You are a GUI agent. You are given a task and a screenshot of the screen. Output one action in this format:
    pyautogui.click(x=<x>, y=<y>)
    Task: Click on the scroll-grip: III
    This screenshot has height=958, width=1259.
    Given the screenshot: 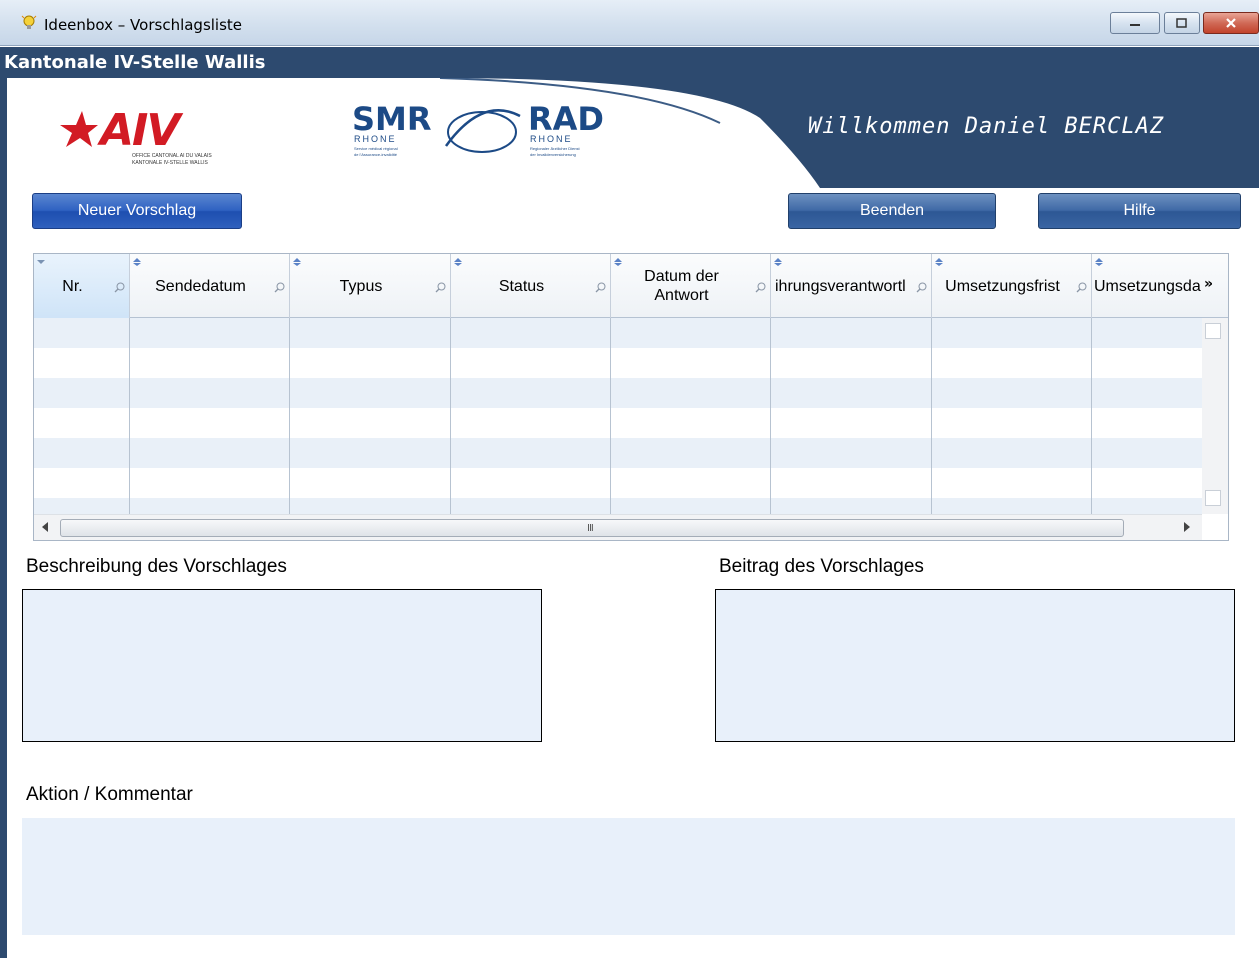 What is the action you would take?
    pyautogui.click(x=590, y=528)
    